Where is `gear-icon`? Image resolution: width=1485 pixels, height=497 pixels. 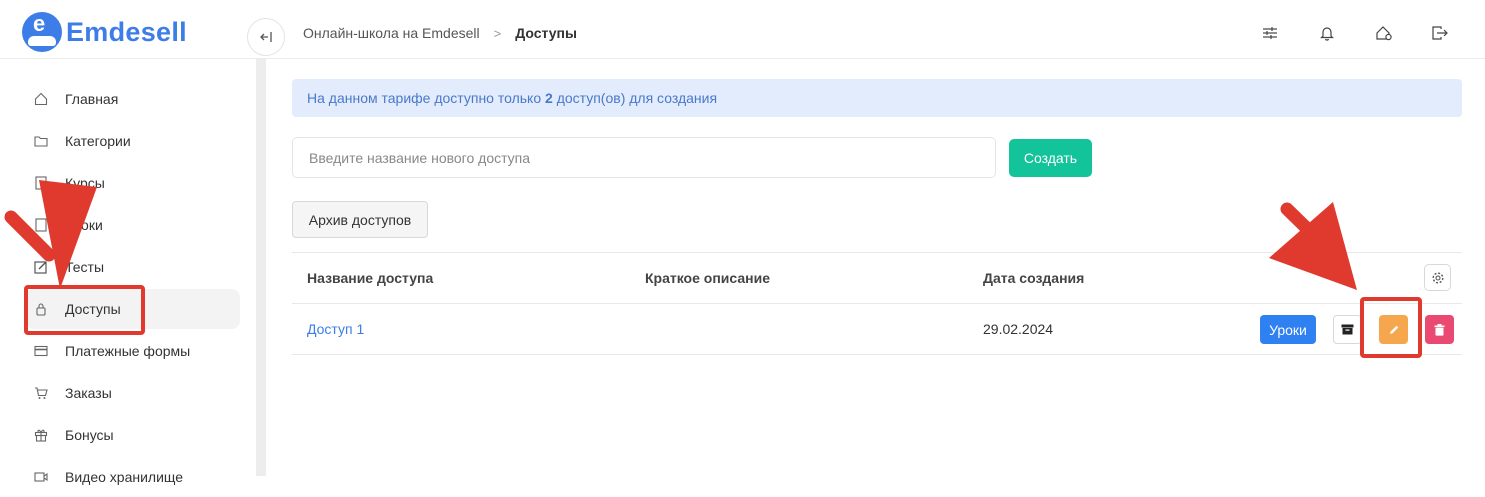
gear-icon is located at coordinates (1437, 277).